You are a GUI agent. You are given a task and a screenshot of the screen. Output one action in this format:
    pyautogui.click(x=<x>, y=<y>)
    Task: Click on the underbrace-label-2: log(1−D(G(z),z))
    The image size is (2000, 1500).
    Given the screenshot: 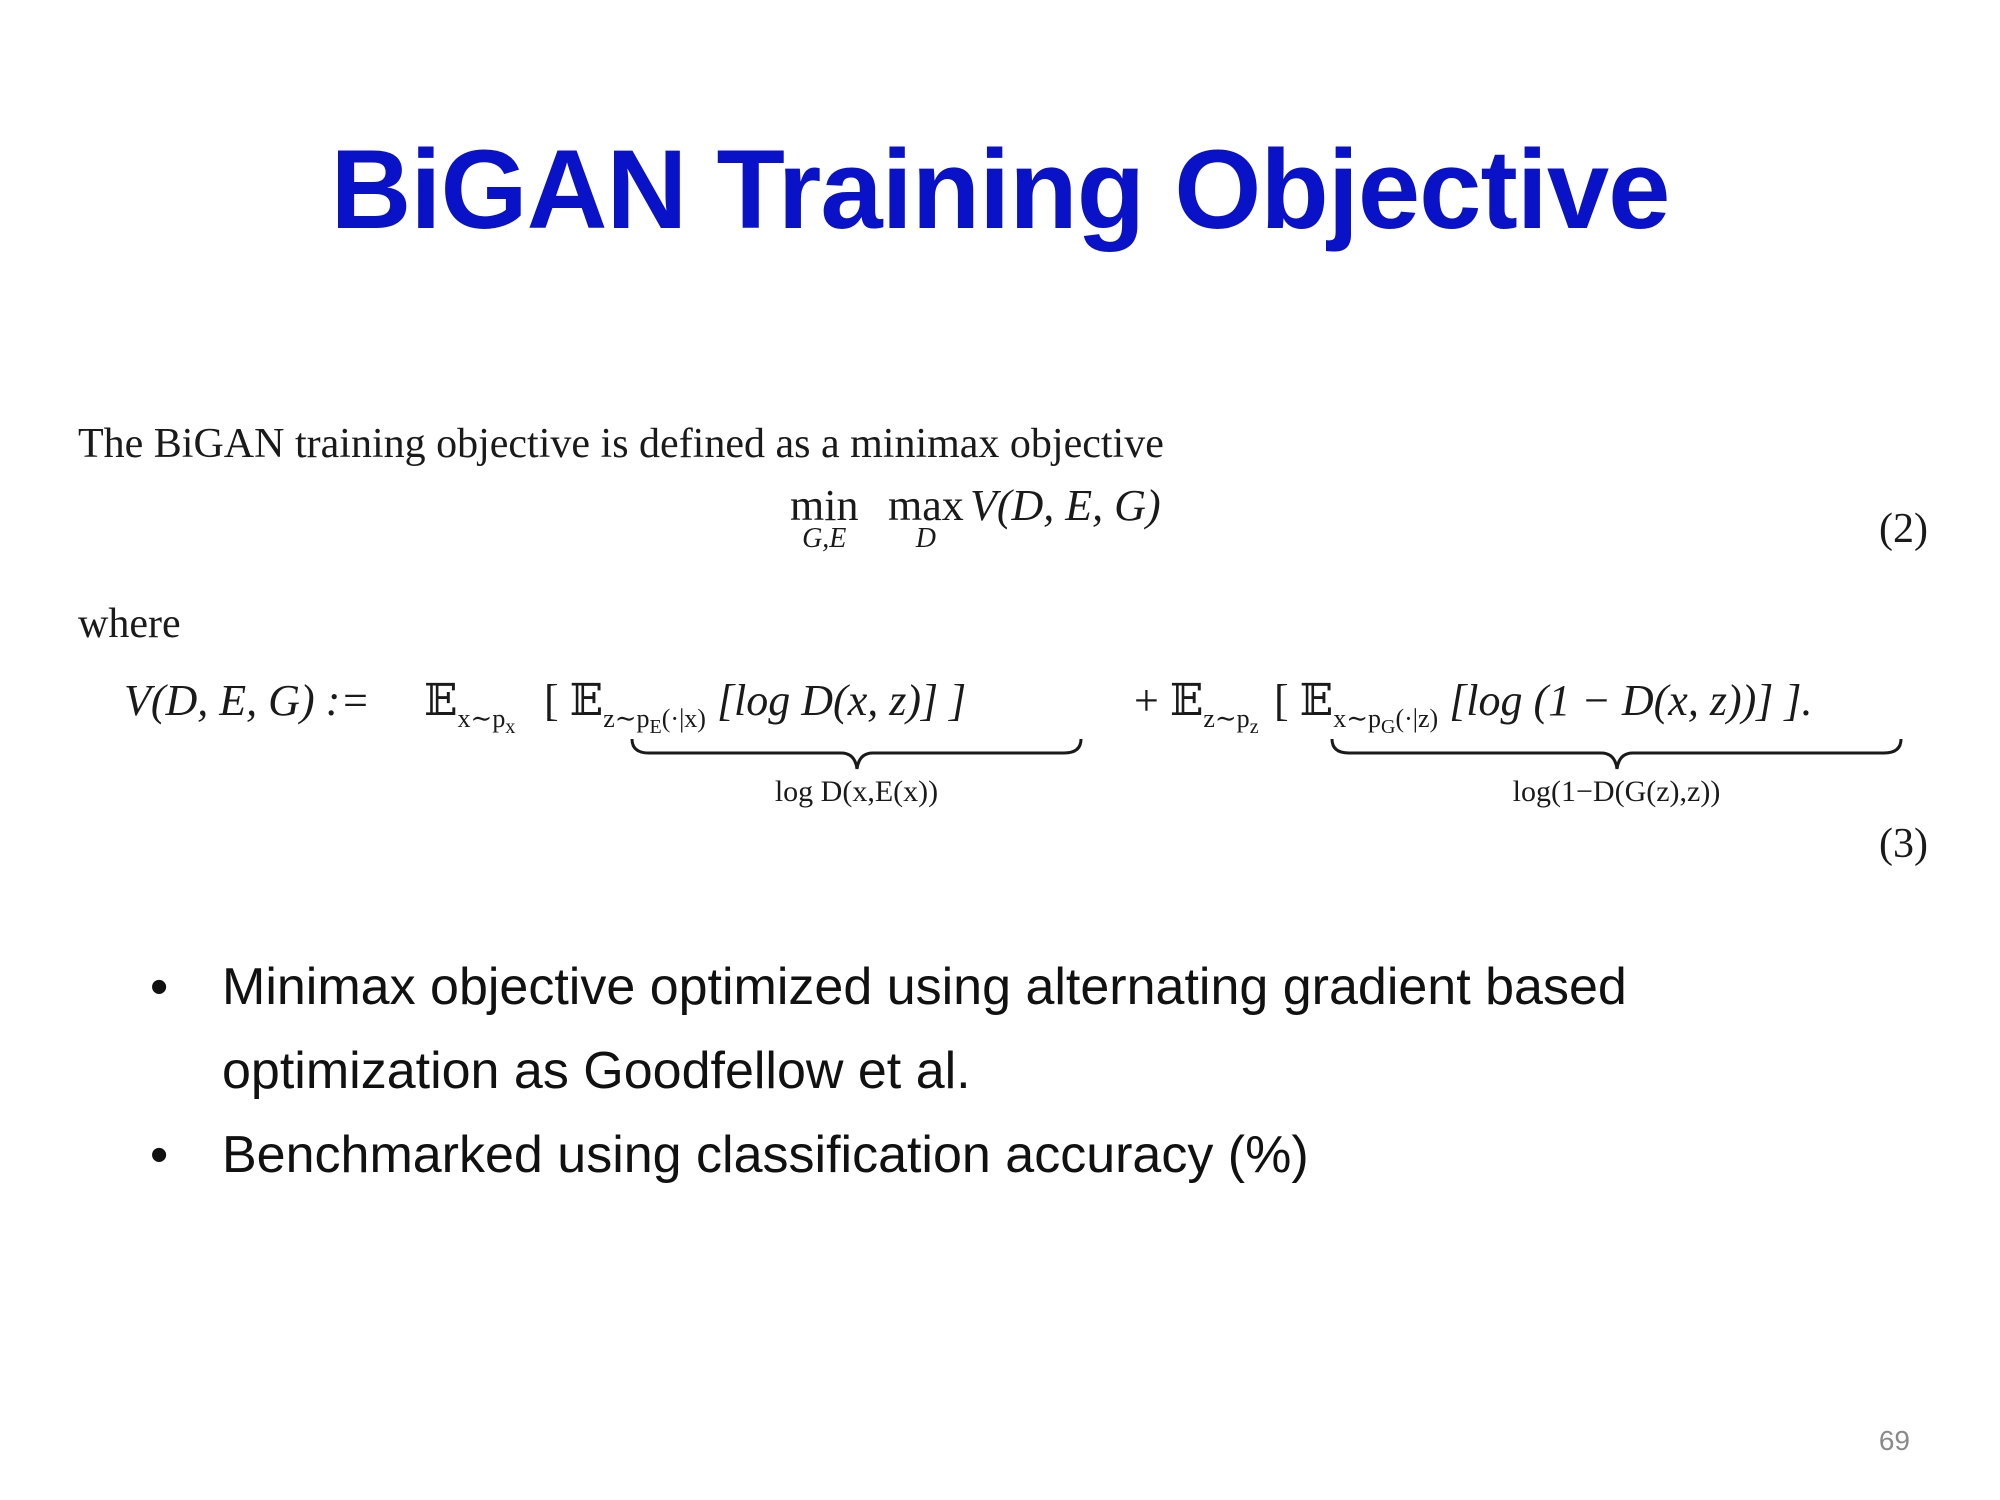 What is the action you would take?
    pyautogui.click(x=1616, y=791)
    